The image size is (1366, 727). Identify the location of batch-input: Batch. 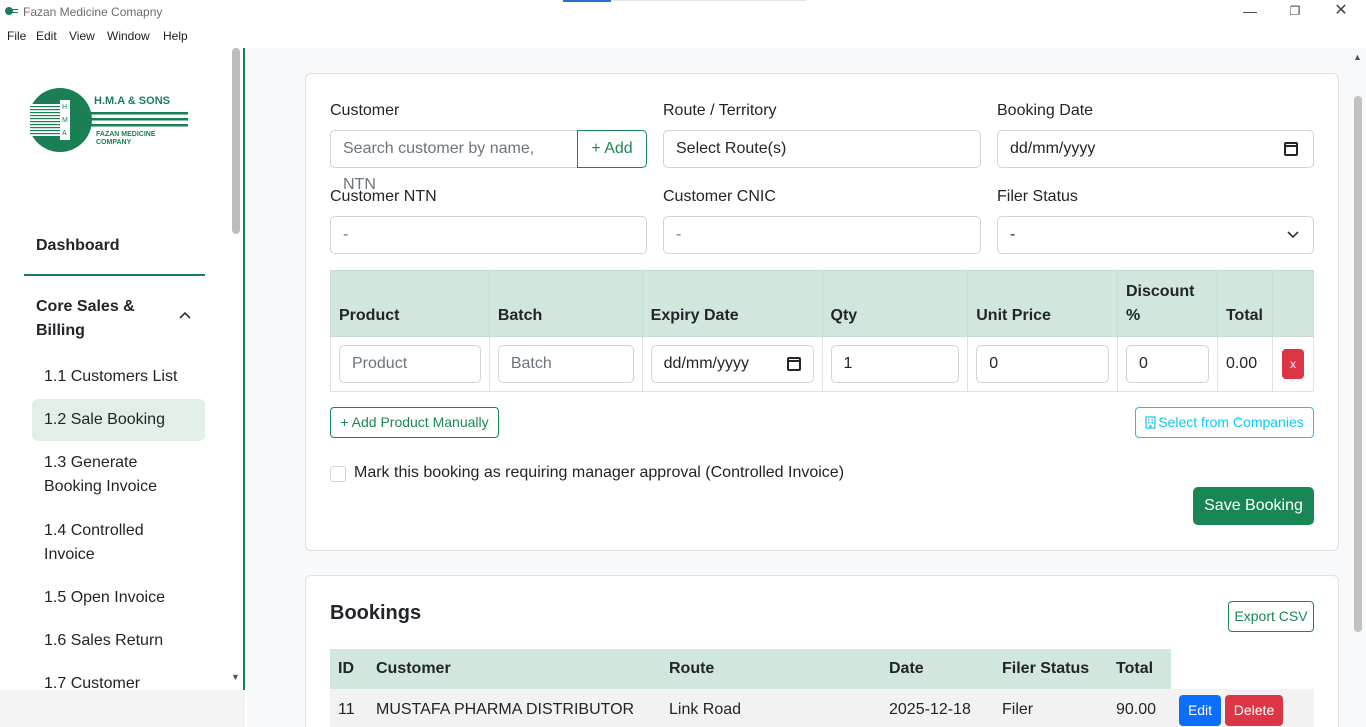
(565, 364).